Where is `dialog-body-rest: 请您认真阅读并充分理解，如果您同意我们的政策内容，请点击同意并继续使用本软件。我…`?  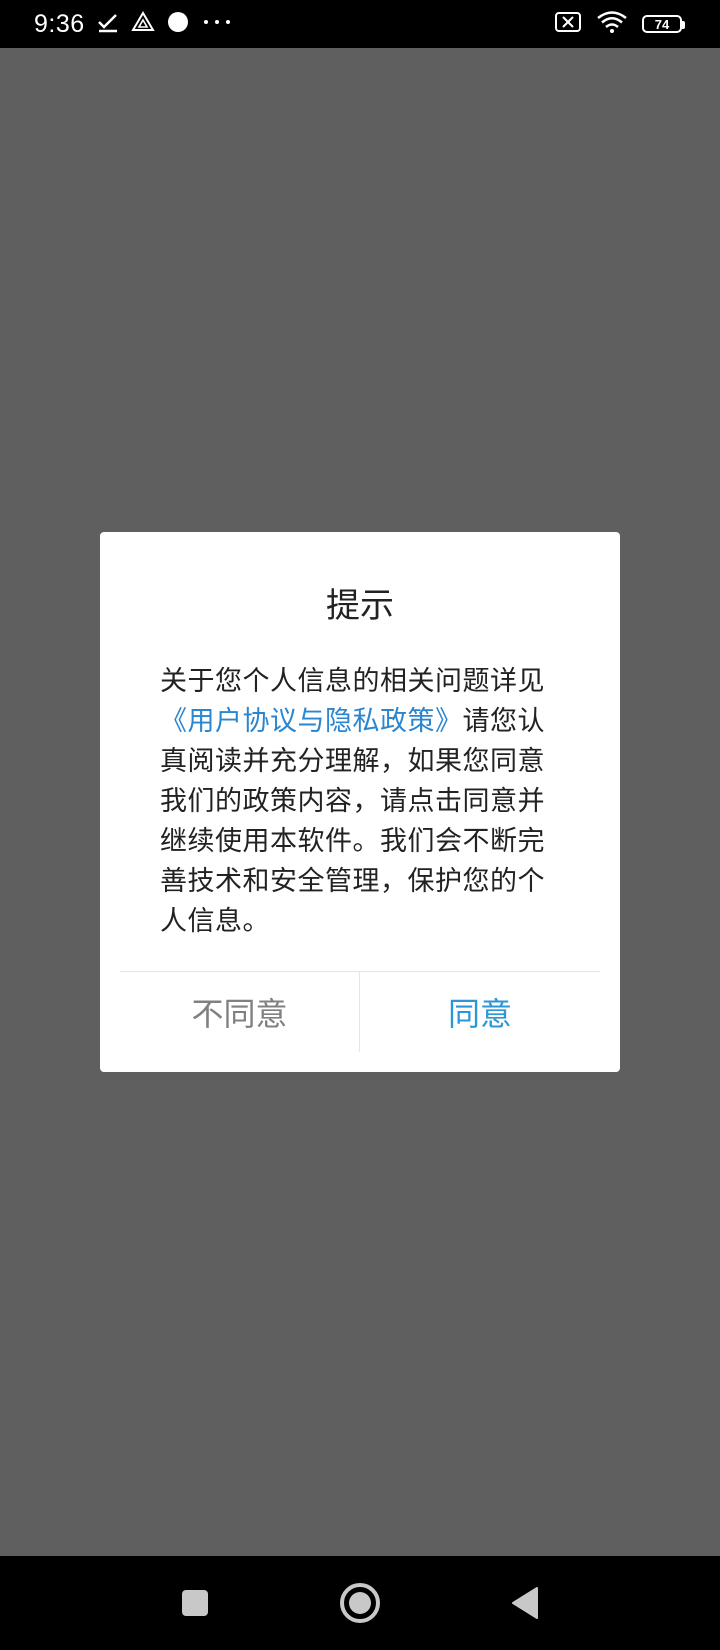 dialog-body-rest: 请您认真阅读并充分理解，如果您同意我们的政策内容，请点击同意并继续使用本软件。我… is located at coordinates (352, 821).